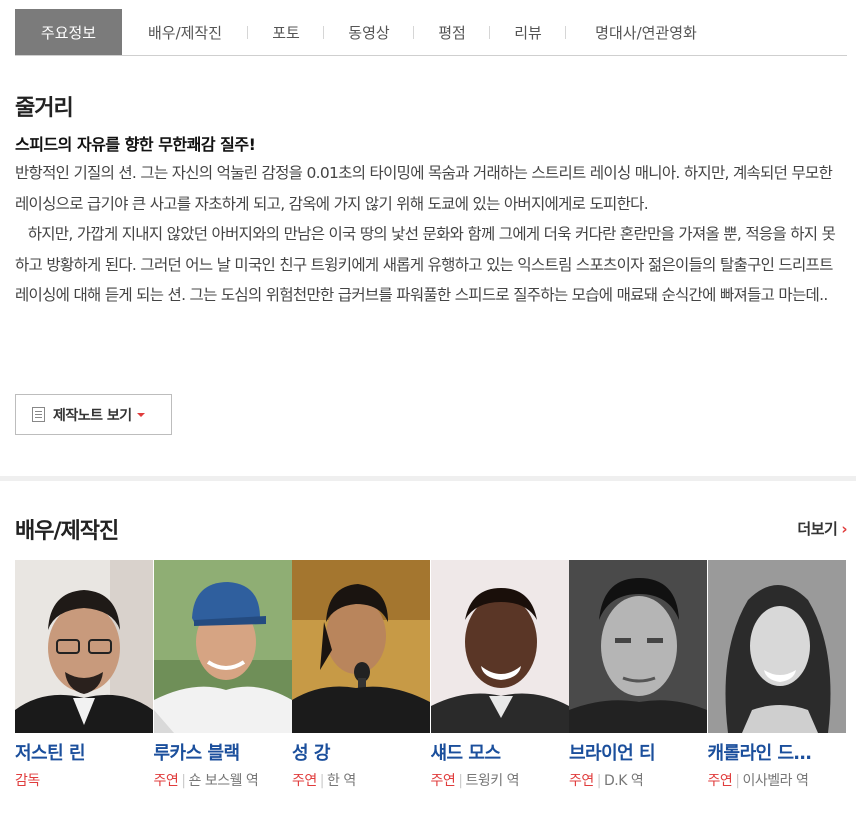 Image resolution: width=856 pixels, height=821 pixels. Describe the element at coordinates (27, 781) in the screenshot. I see `cast-role: 감독` at that location.